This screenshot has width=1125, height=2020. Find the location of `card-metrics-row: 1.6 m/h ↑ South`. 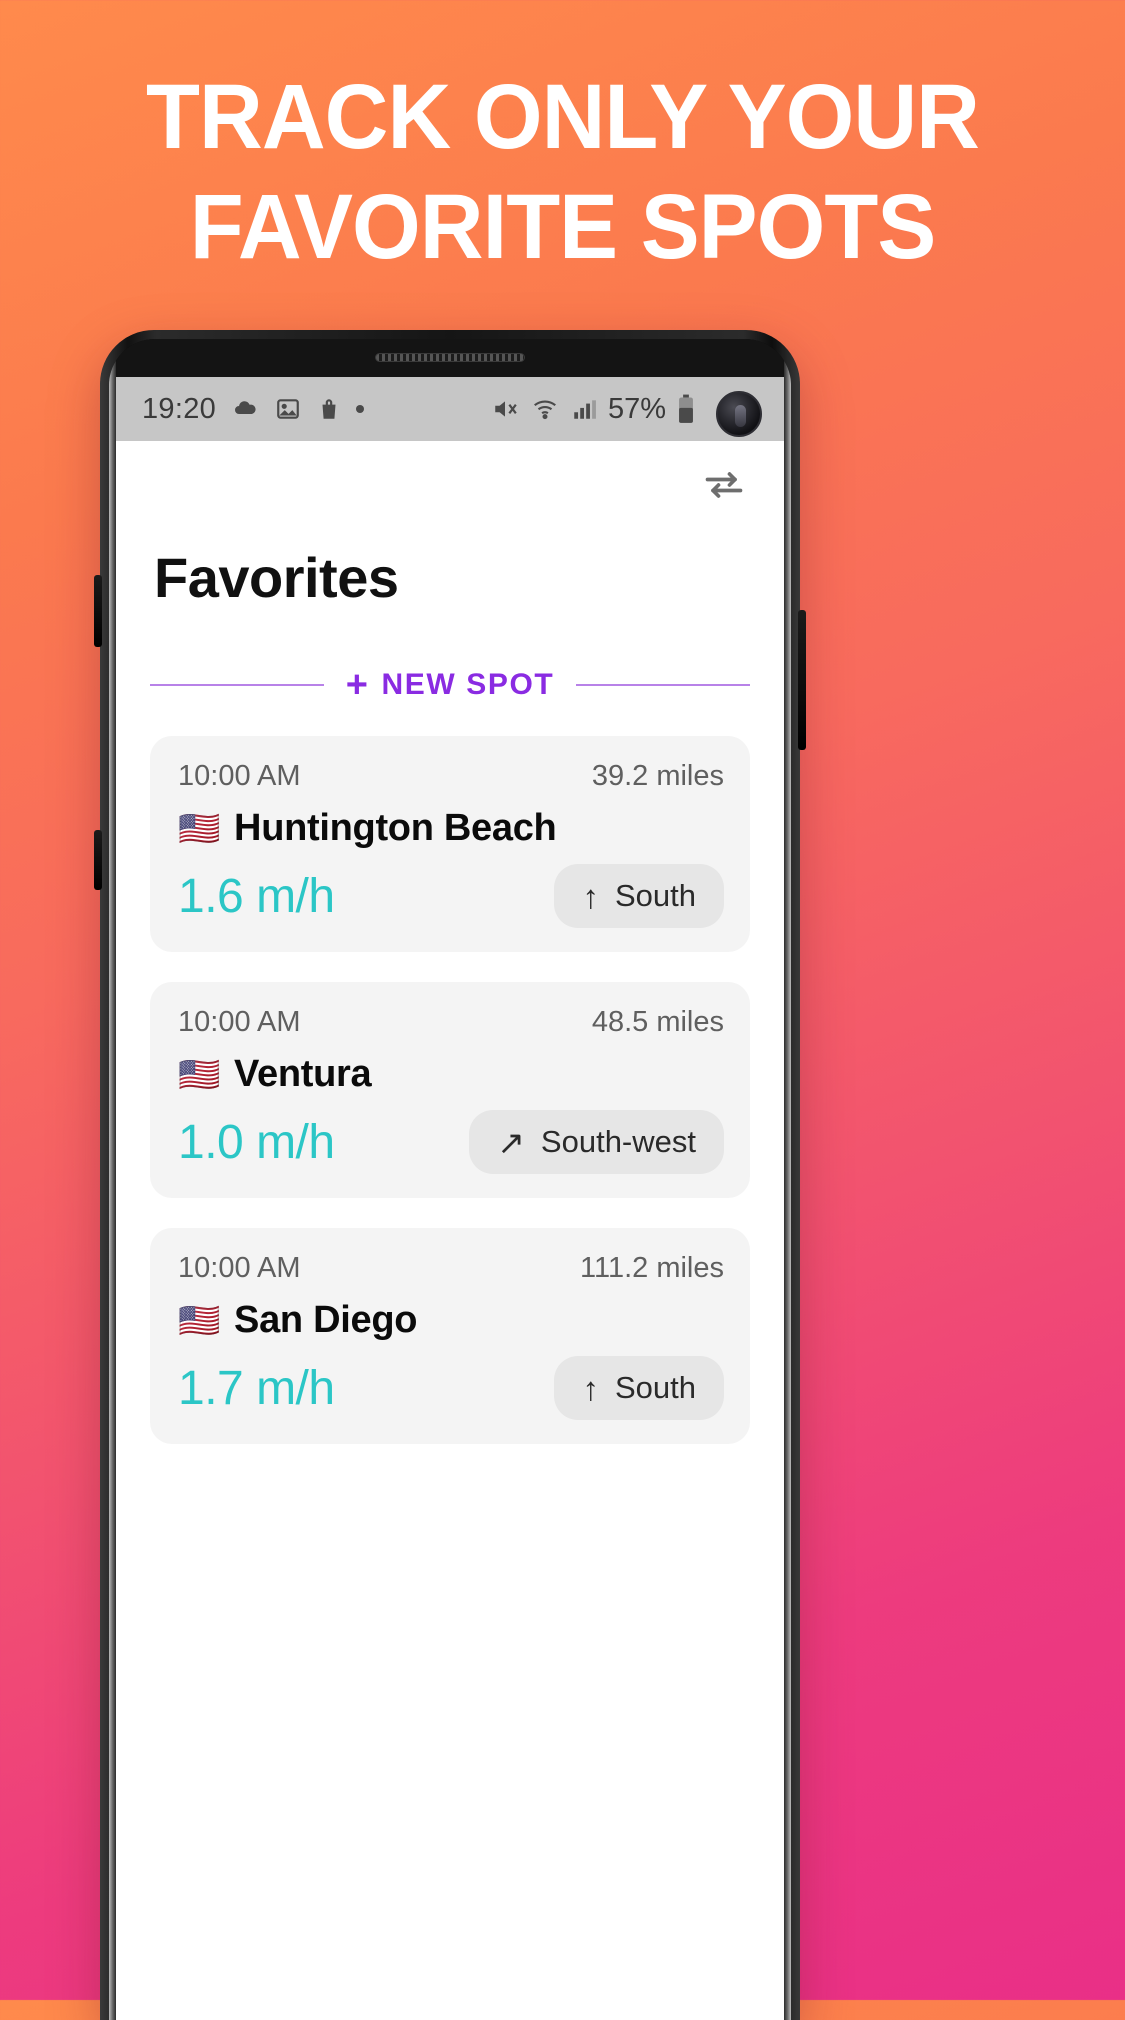

card-metrics-row: 1.6 m/h ↑ South is located at coordinates (451, 896).